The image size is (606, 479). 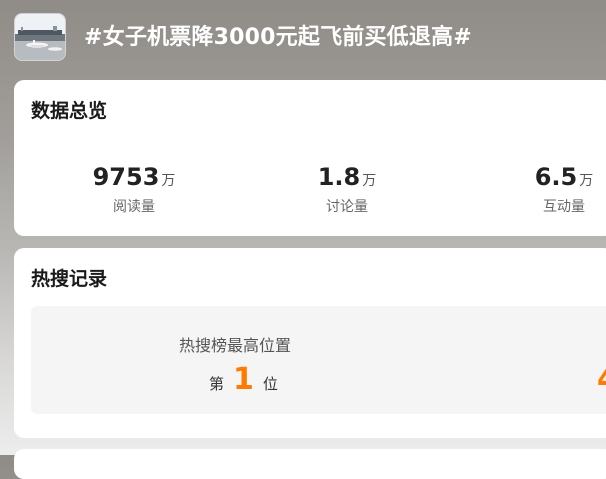 What do you see at coordinates (235, 345) in the screenshot?
I see `peak-position-label: 热搜榜最高位置` at bounding box center [235, 345].